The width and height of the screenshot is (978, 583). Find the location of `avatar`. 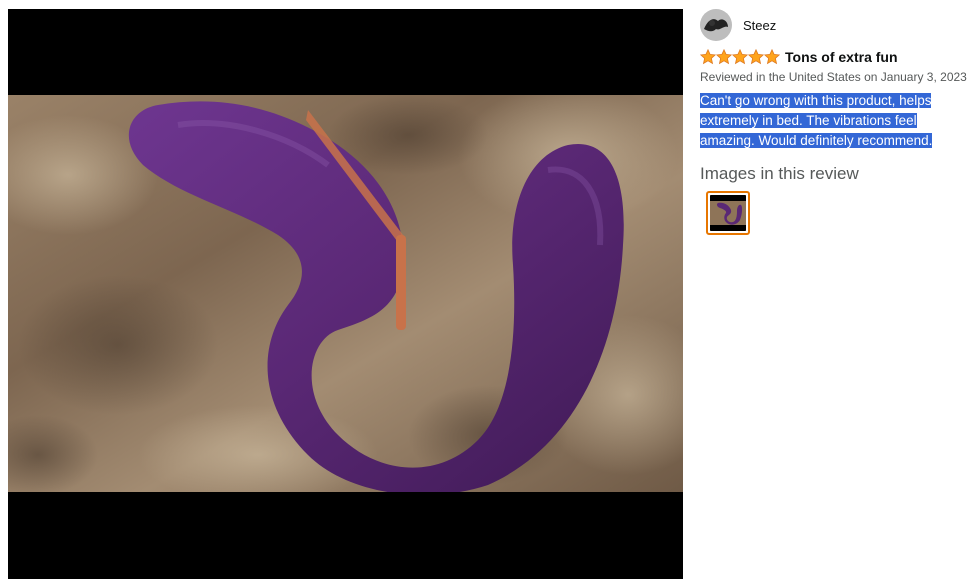

avatar is located at coordinates (716, 25).